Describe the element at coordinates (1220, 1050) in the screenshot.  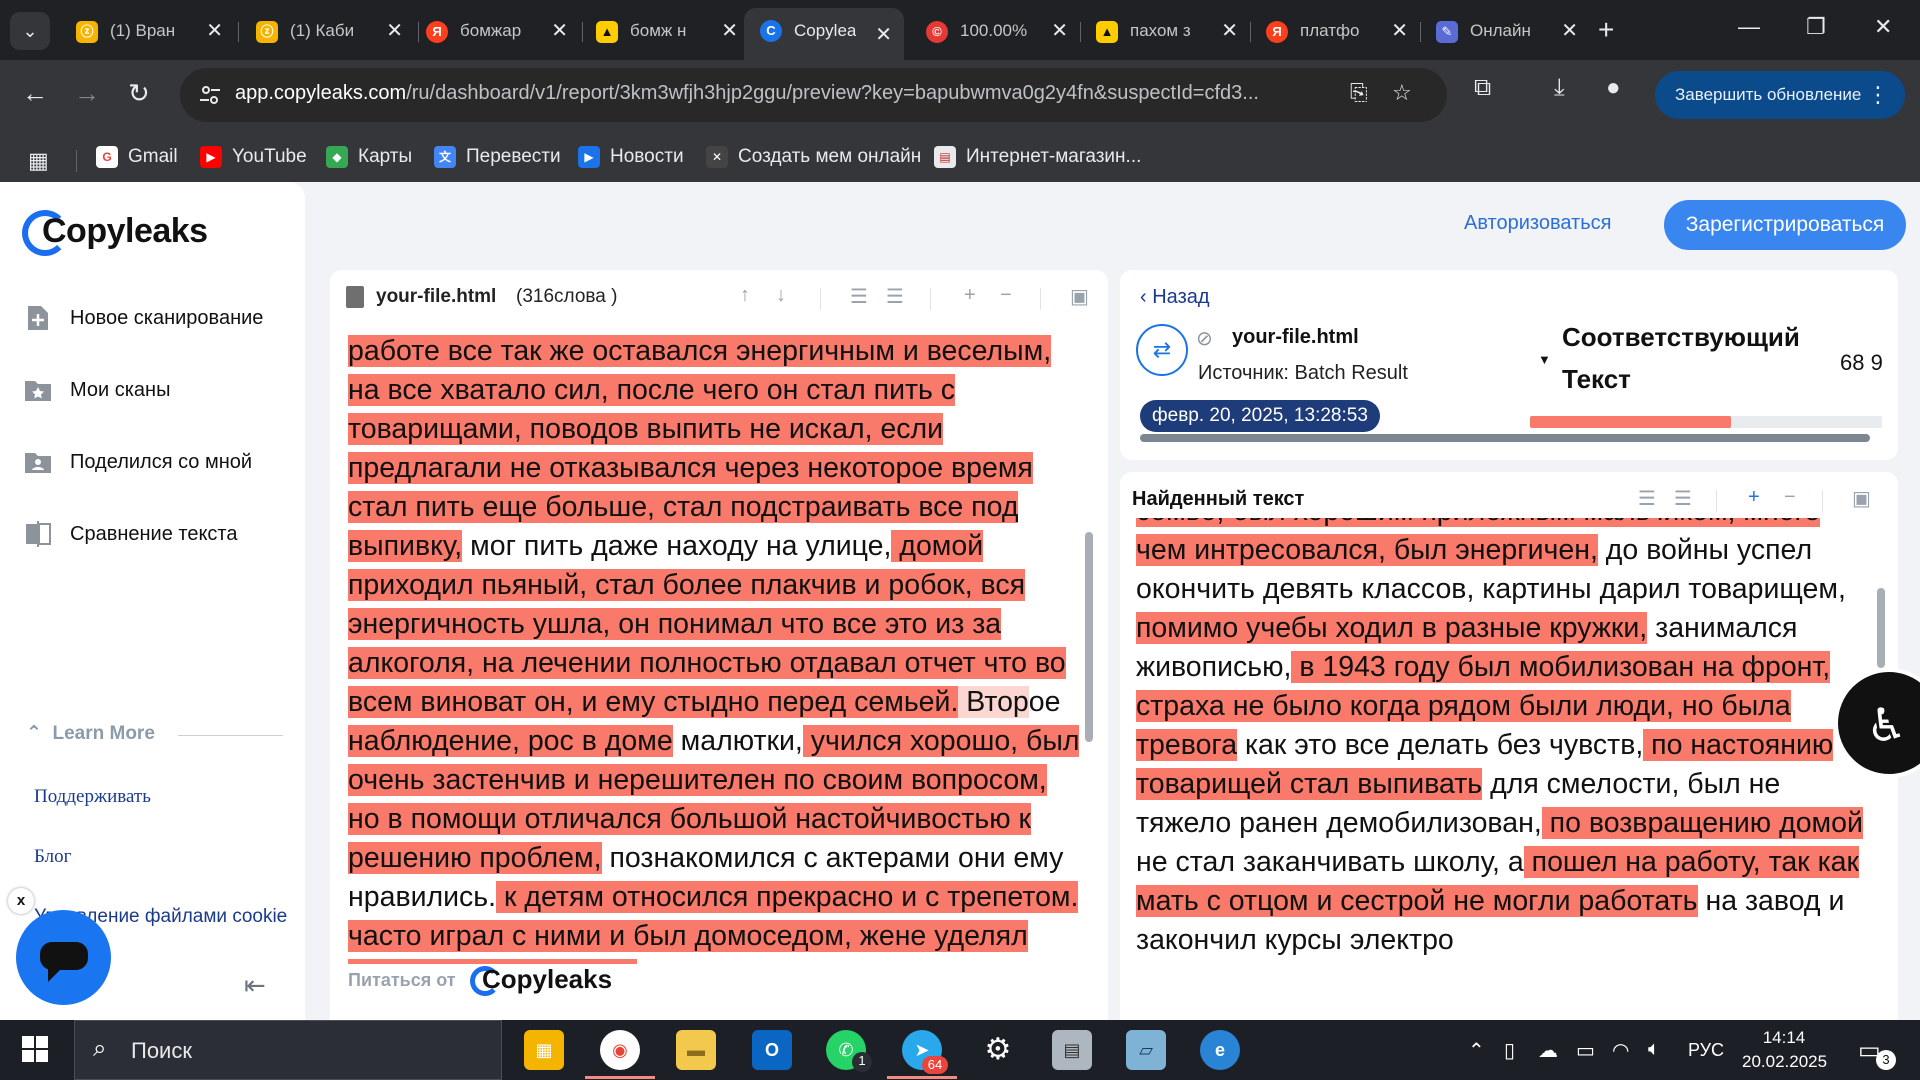
I see `edge-icon: e` at that location.